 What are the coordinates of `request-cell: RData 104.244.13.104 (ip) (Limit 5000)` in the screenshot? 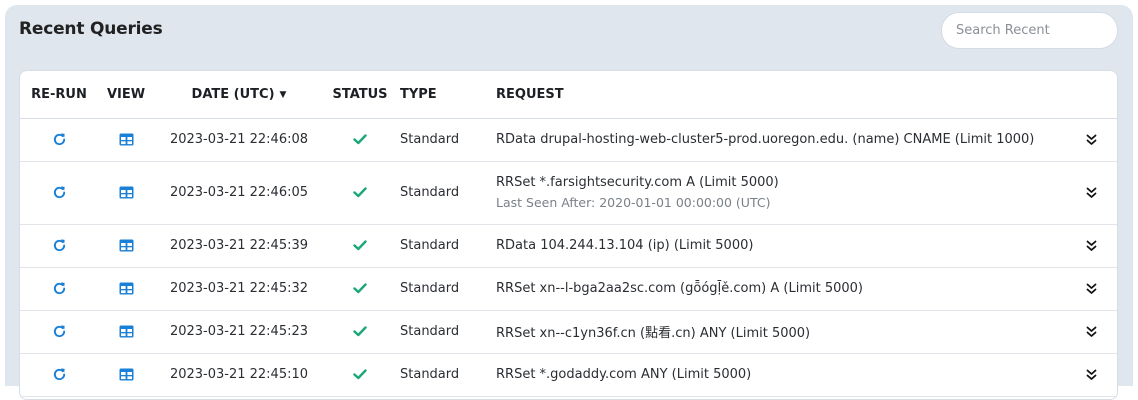 It's located at (791, 246).